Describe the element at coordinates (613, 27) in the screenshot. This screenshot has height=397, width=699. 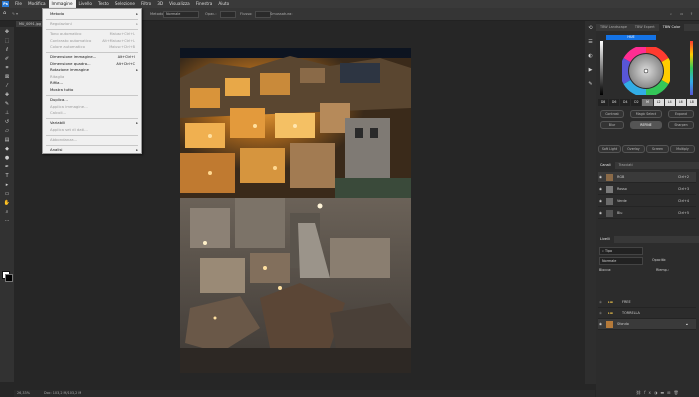
I see `tab-tbw-landscape: TBW Landscape` at that location.